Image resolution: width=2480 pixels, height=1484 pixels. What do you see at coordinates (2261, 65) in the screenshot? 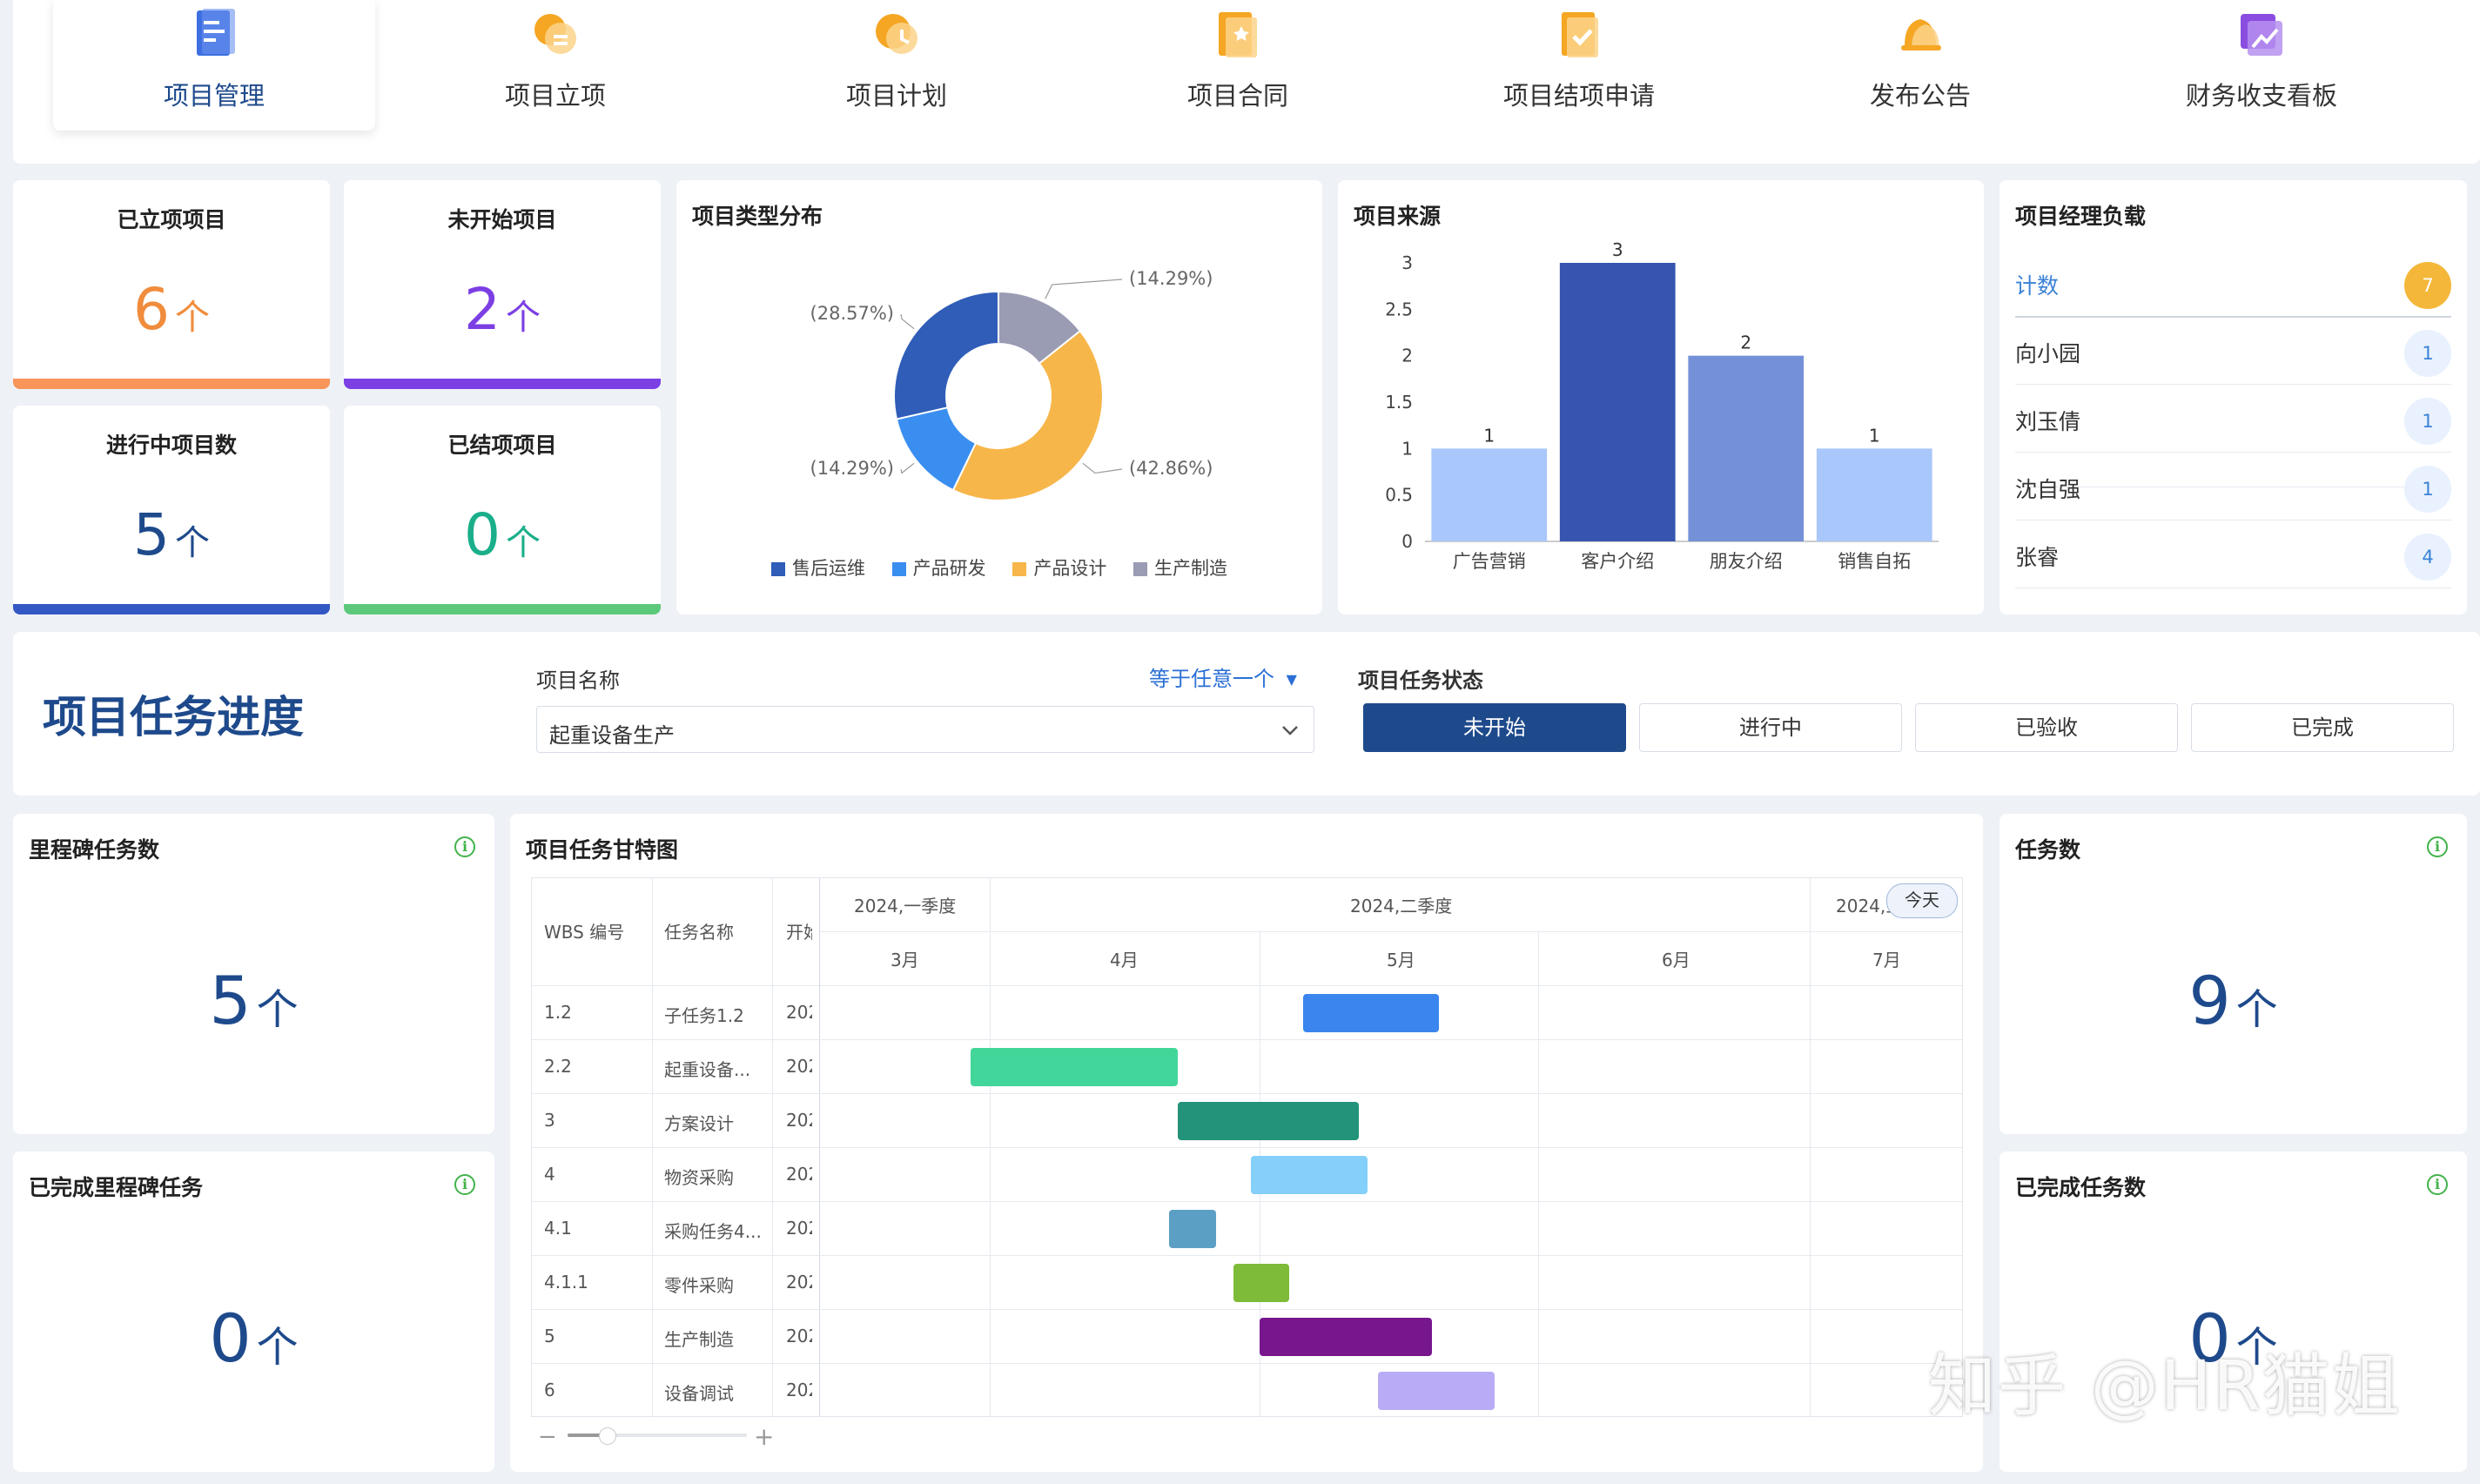
I see `nav-item-finance-board: 财务收支看板` at bounding box center [2261, 65].